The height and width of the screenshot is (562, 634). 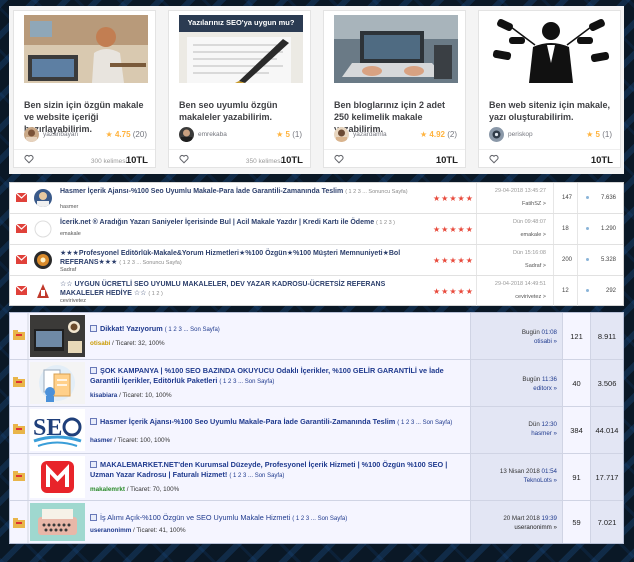 What do you see at coordinates (520, 134) in the screenshot?
I see `seller-name: periskop` at bounding box center [520, 134].